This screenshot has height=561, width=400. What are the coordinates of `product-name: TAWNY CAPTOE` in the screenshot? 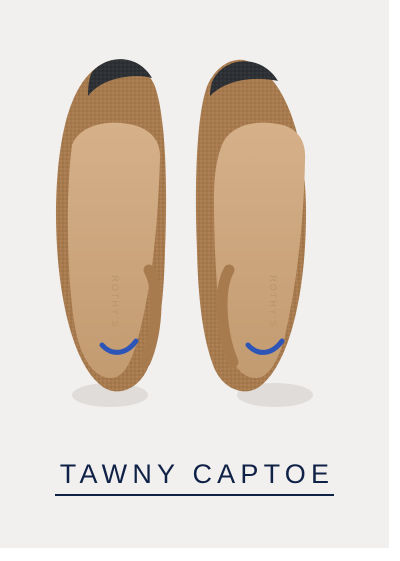 It's located at (194, 477).